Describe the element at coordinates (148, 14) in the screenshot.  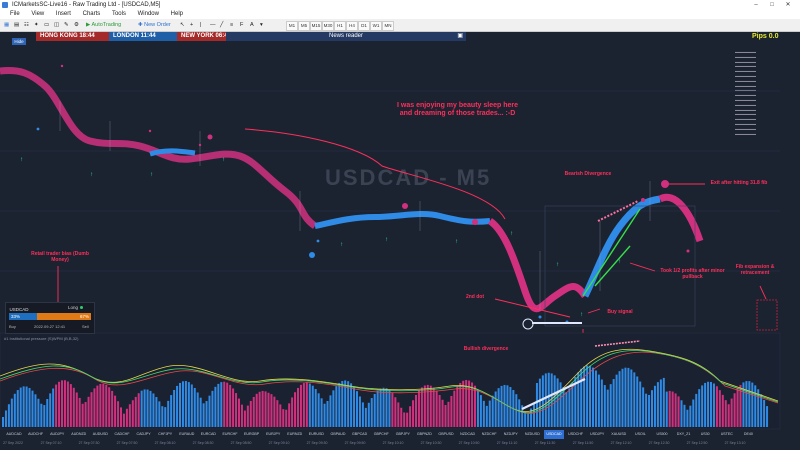
I see `menu-window: Window` at that location.